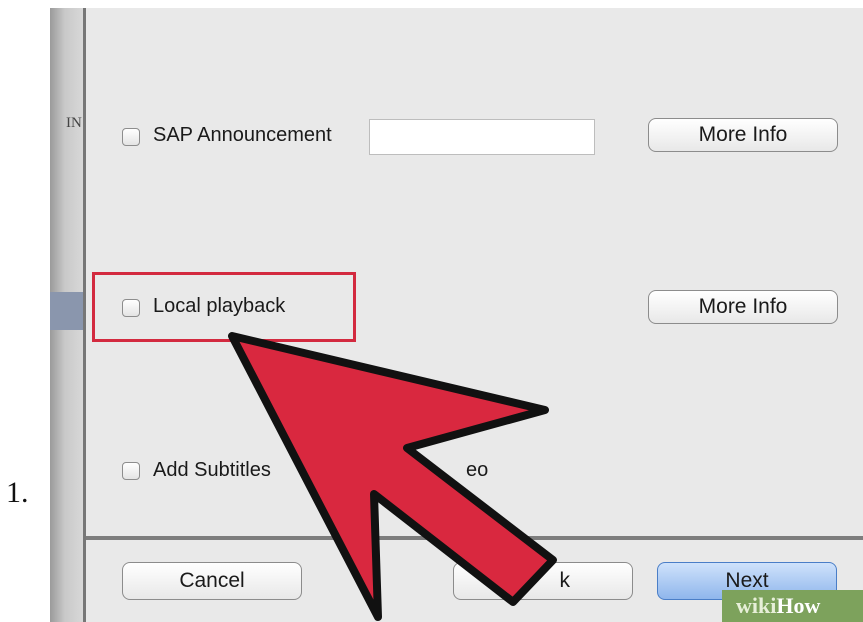 This screenshot has height=622, width=863. What do you see at coordinates (792, 606) in the screenshot?
I see `wikihow-watermark: wikiHow` at bounding box center [792, 606].